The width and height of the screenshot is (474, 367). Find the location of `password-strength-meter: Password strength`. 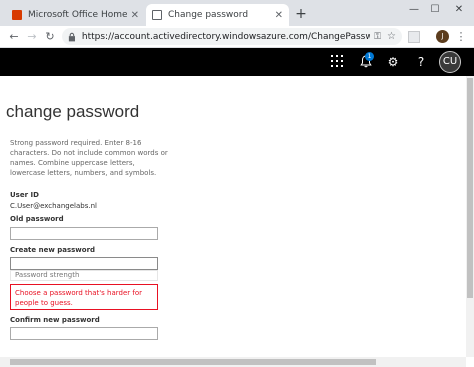

password-strength-meter: Password strength is located at coordinates (84, 275).